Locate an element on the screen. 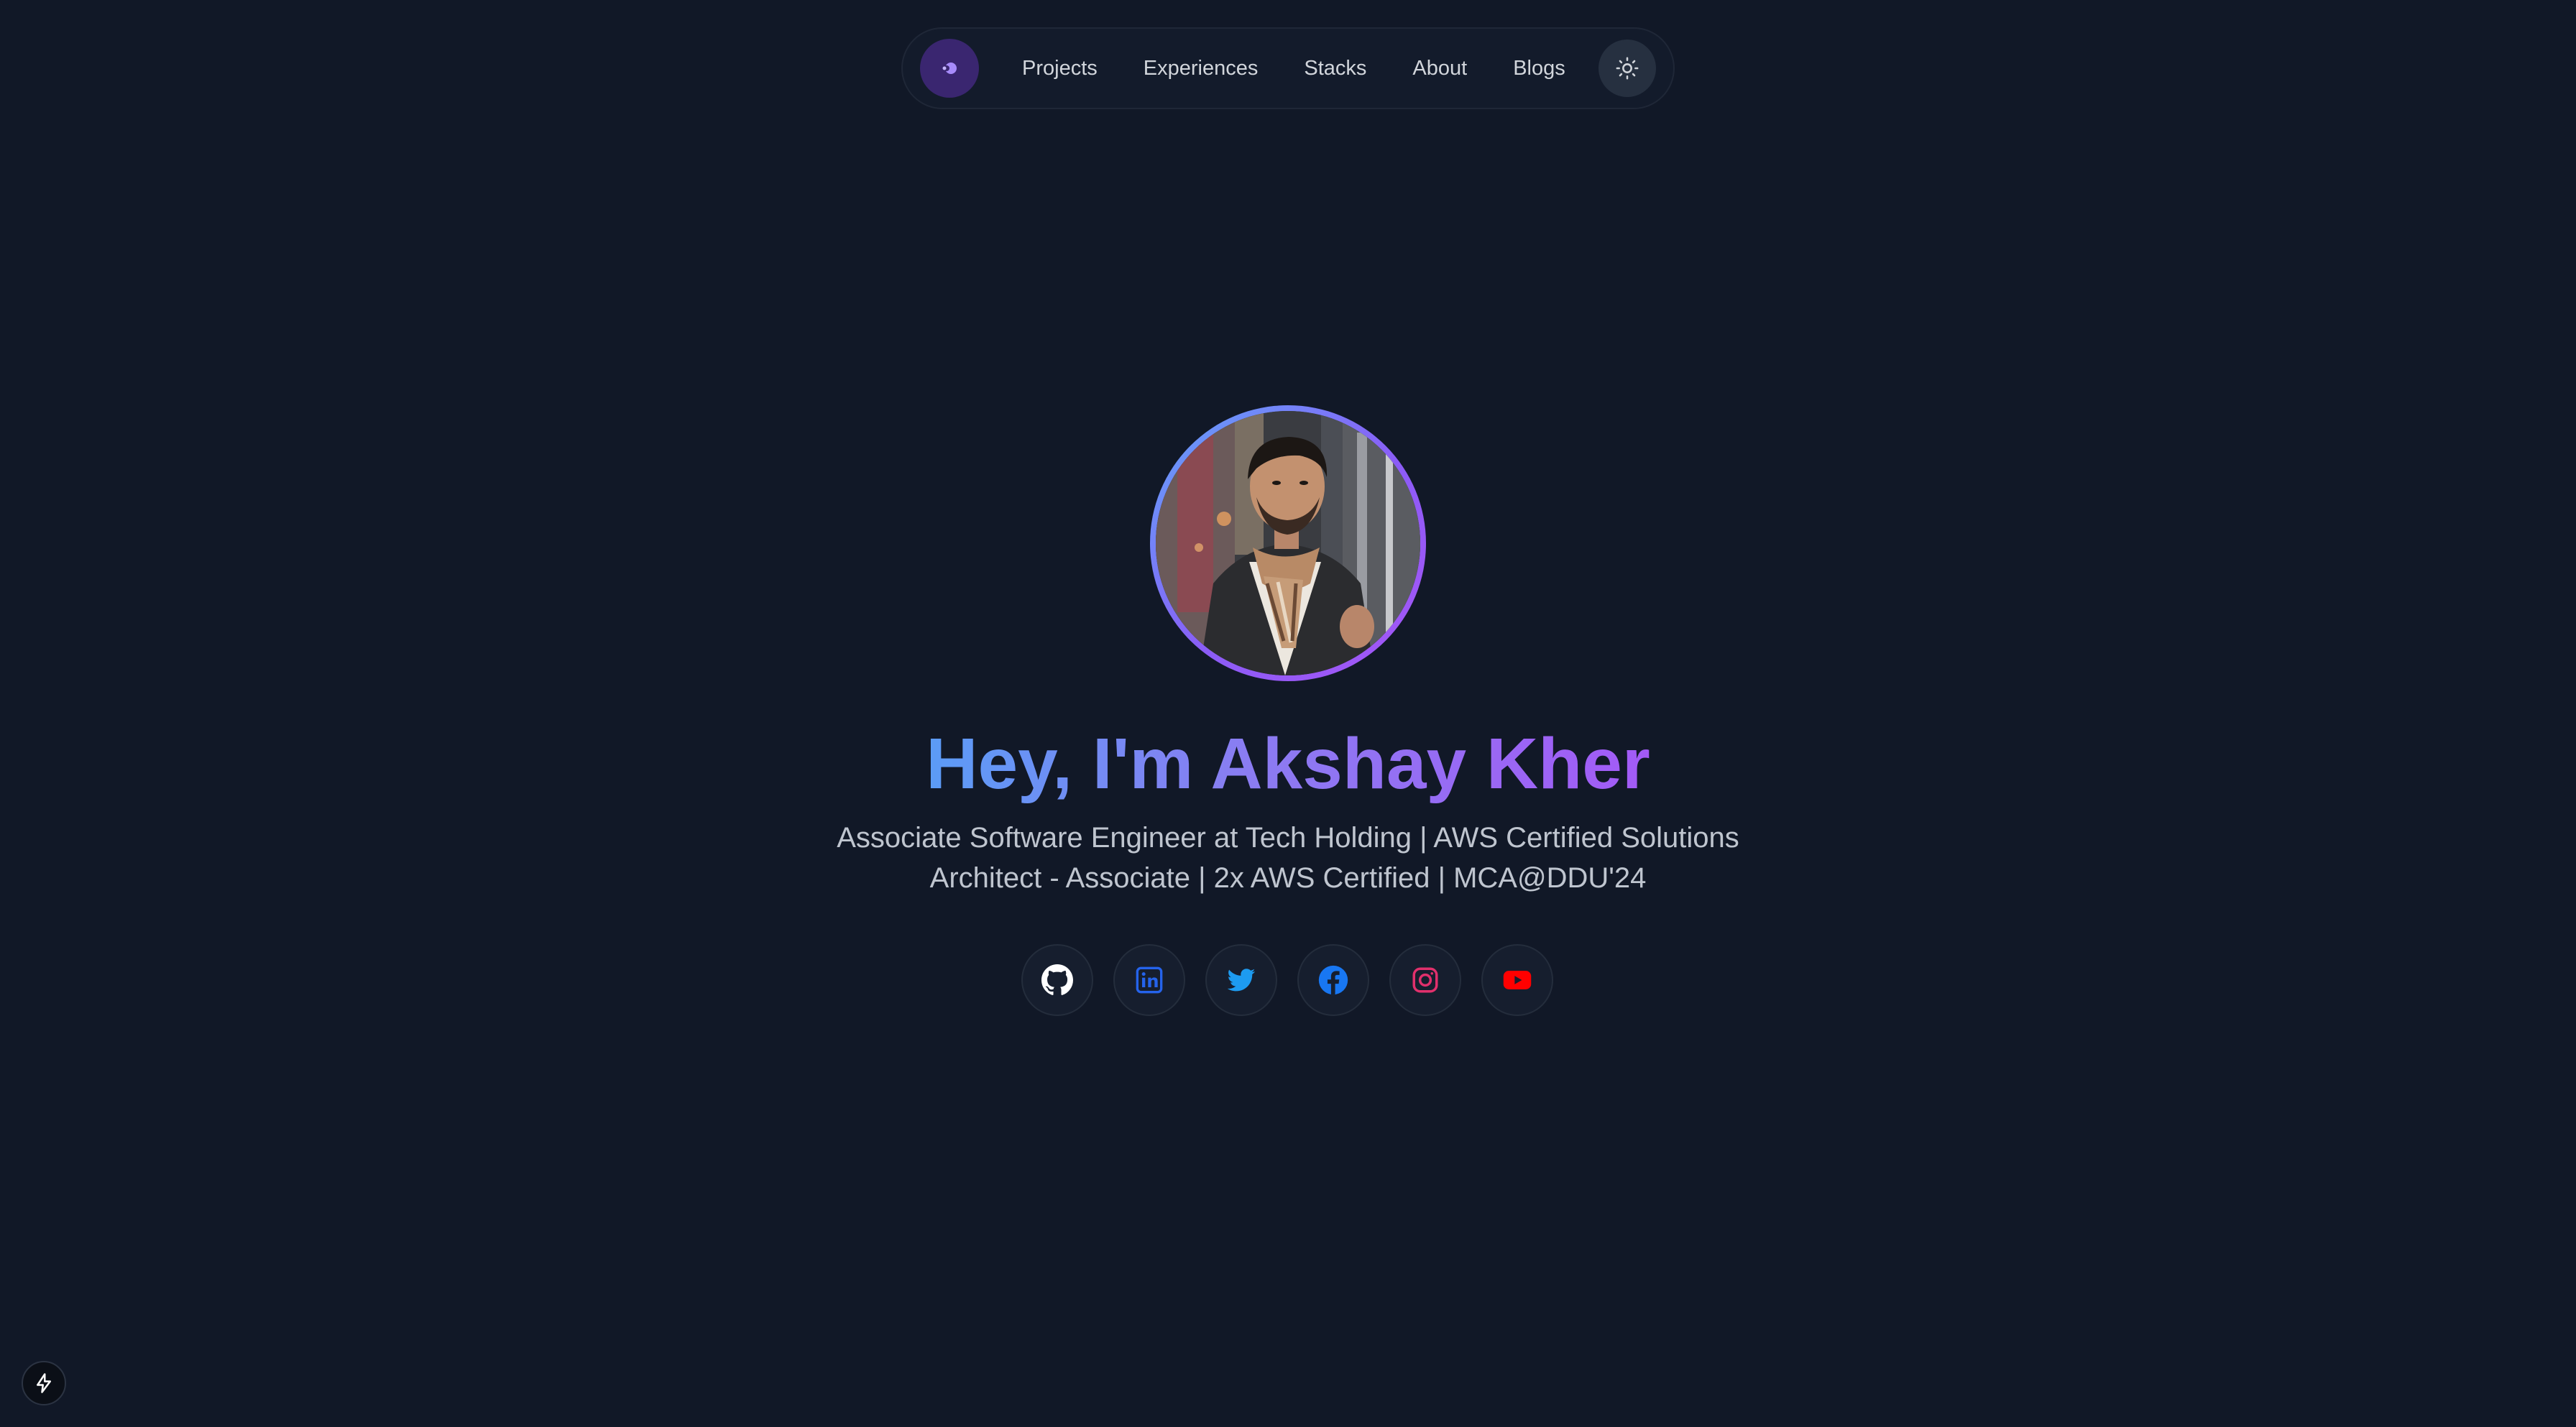 This screenshot has width=2576, height=1427. instagram-link is located at coordinates (1425, 980).